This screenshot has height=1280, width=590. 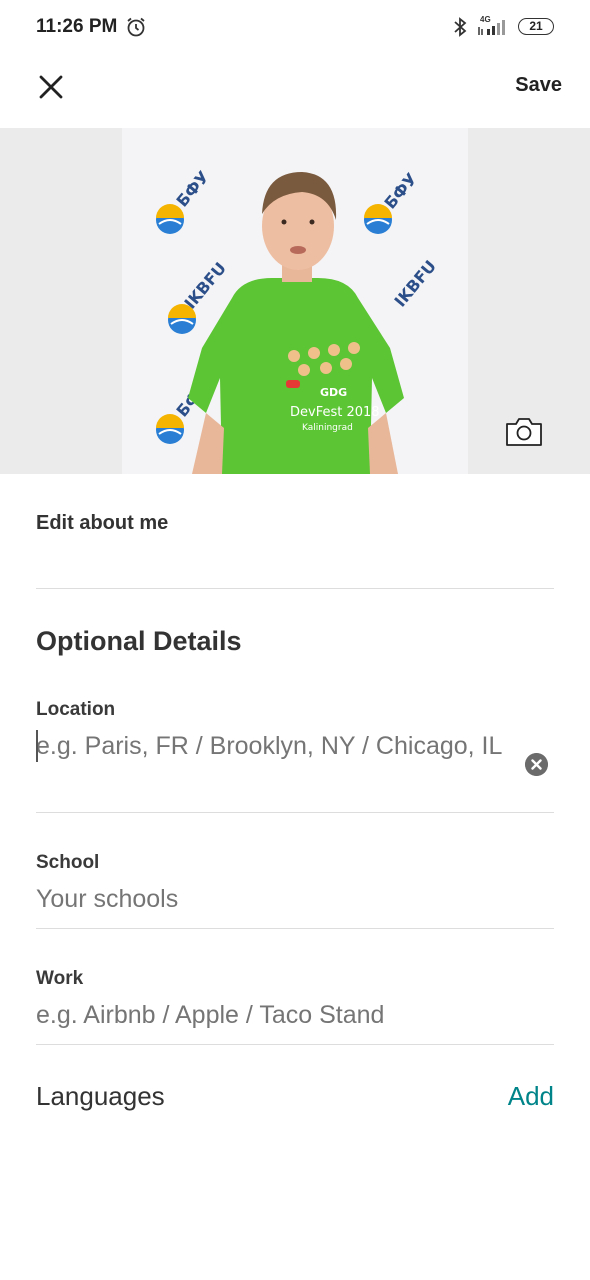 I want to click on svg-text: DevFest 2018, so click(x=335, y=412).